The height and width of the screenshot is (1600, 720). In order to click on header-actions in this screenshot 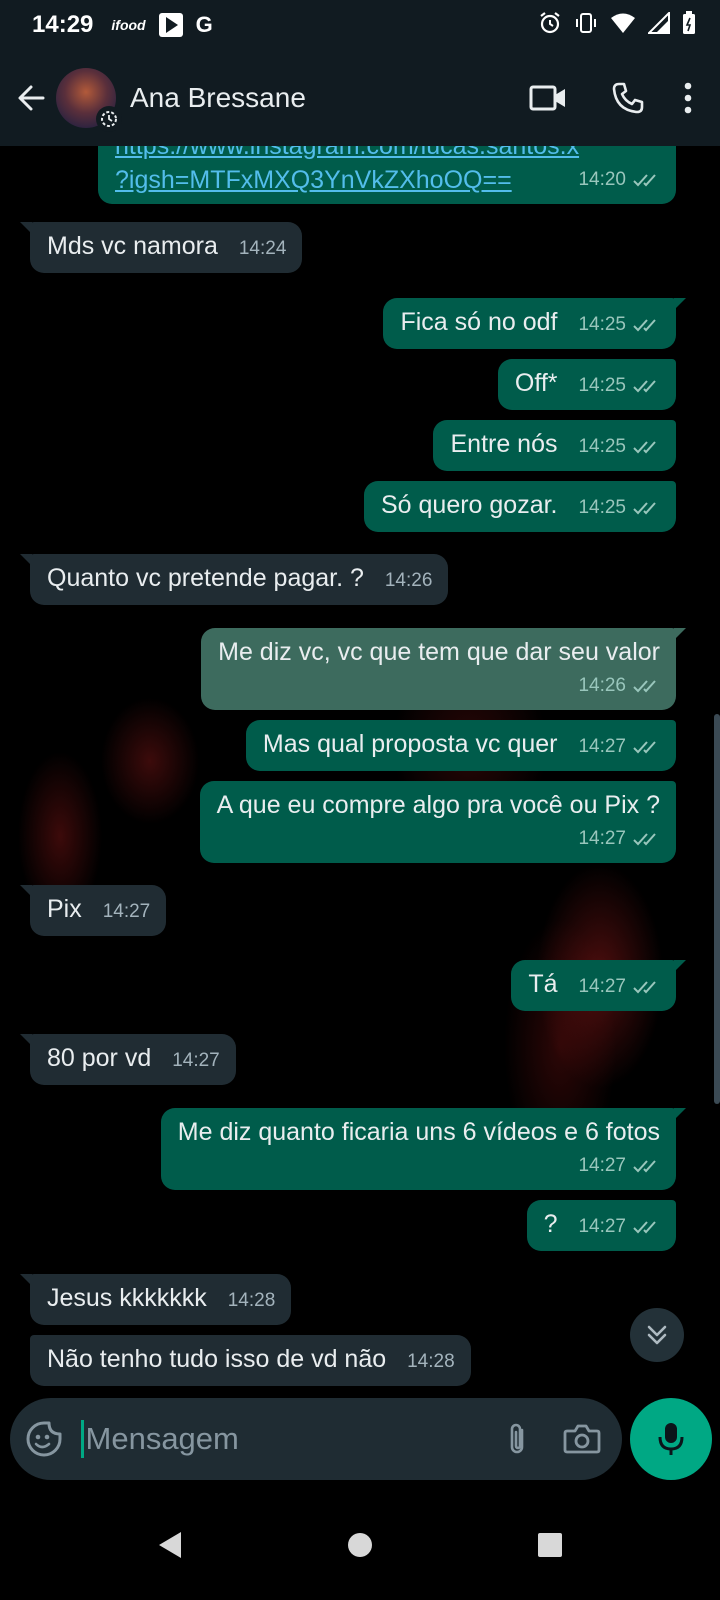, I will do `click(608, 98)`.